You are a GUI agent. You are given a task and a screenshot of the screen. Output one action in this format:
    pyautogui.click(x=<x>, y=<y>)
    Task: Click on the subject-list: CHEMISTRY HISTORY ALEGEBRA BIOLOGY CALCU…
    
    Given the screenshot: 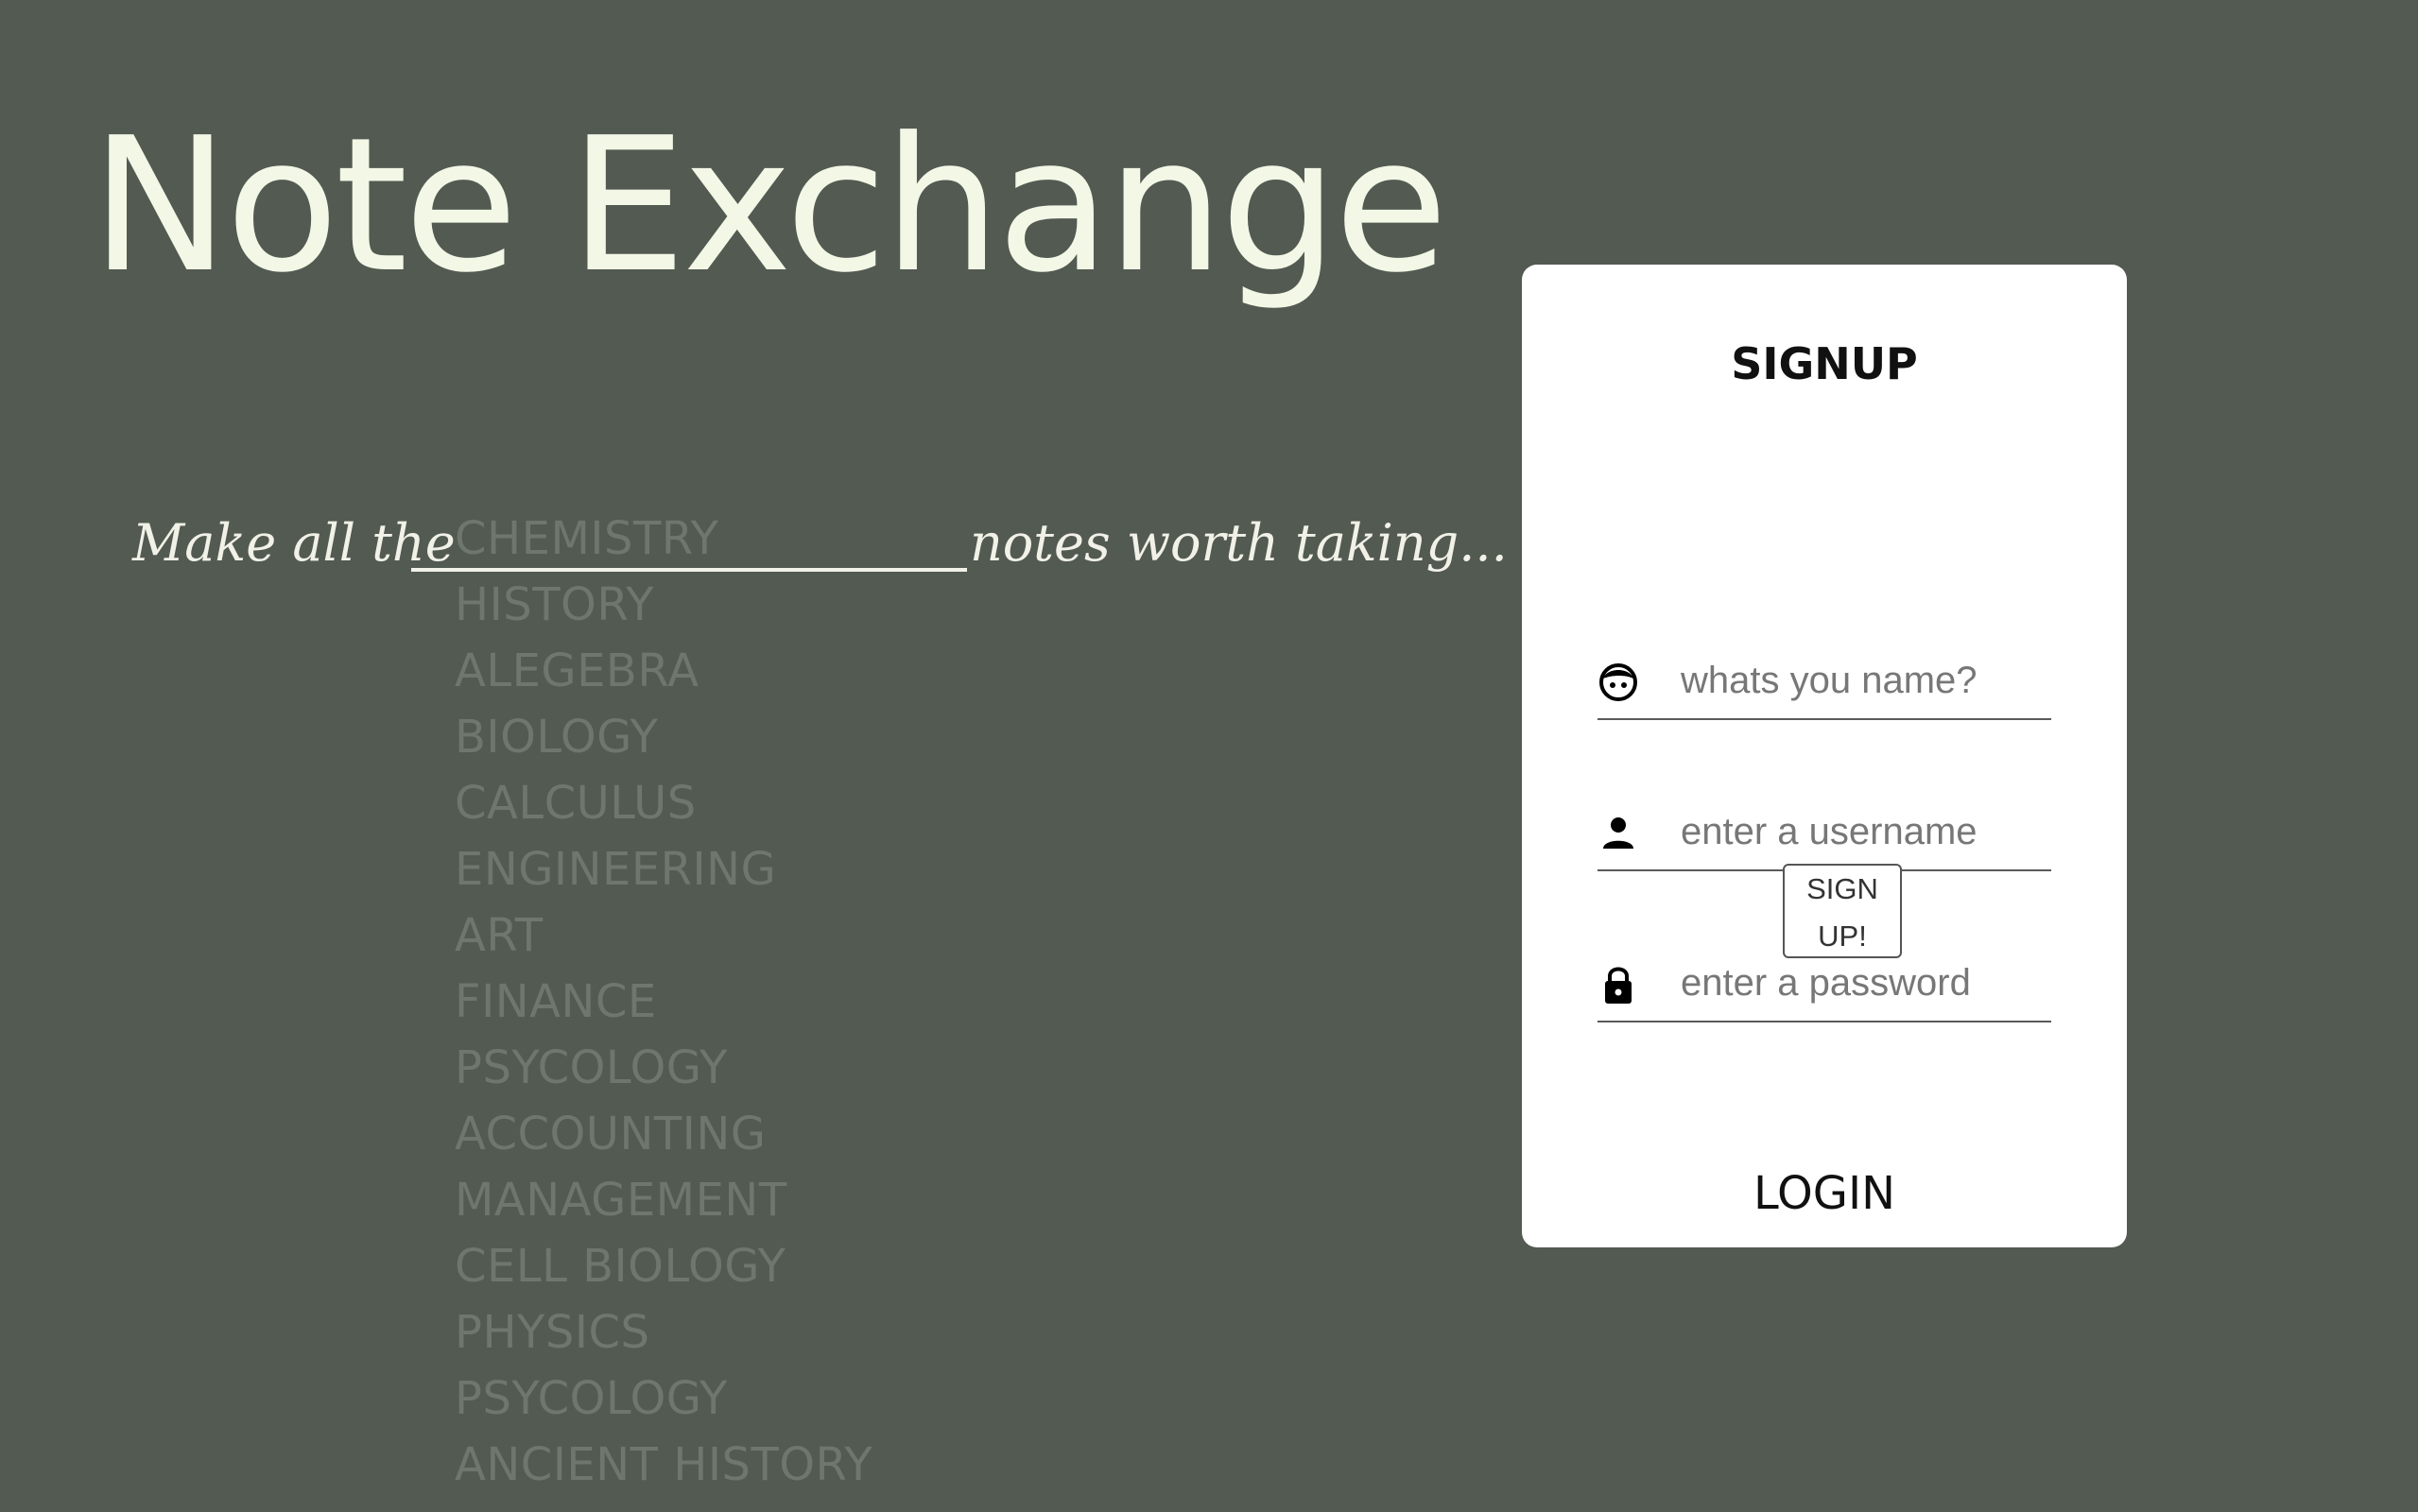 What is the action you would take?
    pyautogui.click(x=663, y=1002)
    